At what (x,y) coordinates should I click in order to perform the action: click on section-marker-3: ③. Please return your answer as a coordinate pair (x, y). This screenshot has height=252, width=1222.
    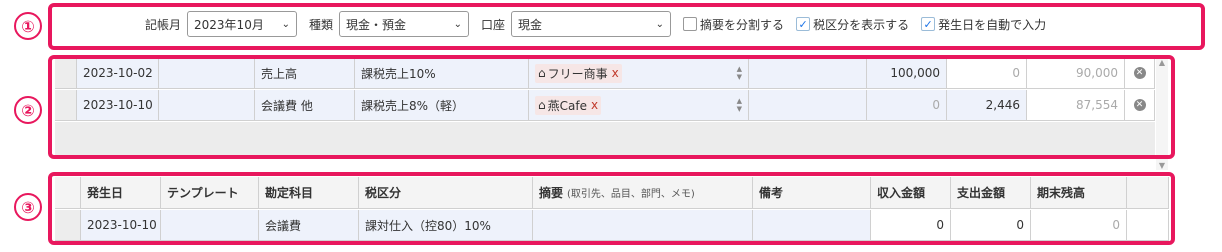
    Looking at the image, I should click on (28, 207).